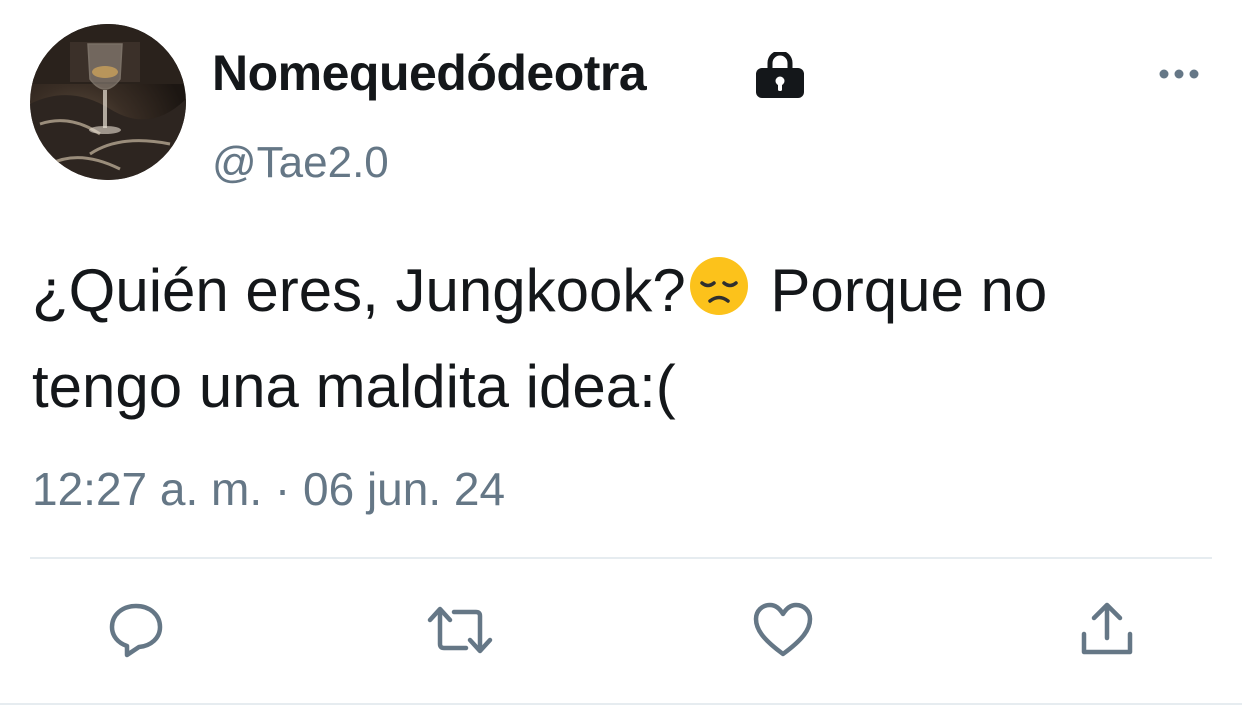 The height and width of the screenshot is (723, 1242). What do you see at coordinates (429, 73) in the screenshot?
I see `display-name: Nomequedódeotra` at bounding box center [429, 73].